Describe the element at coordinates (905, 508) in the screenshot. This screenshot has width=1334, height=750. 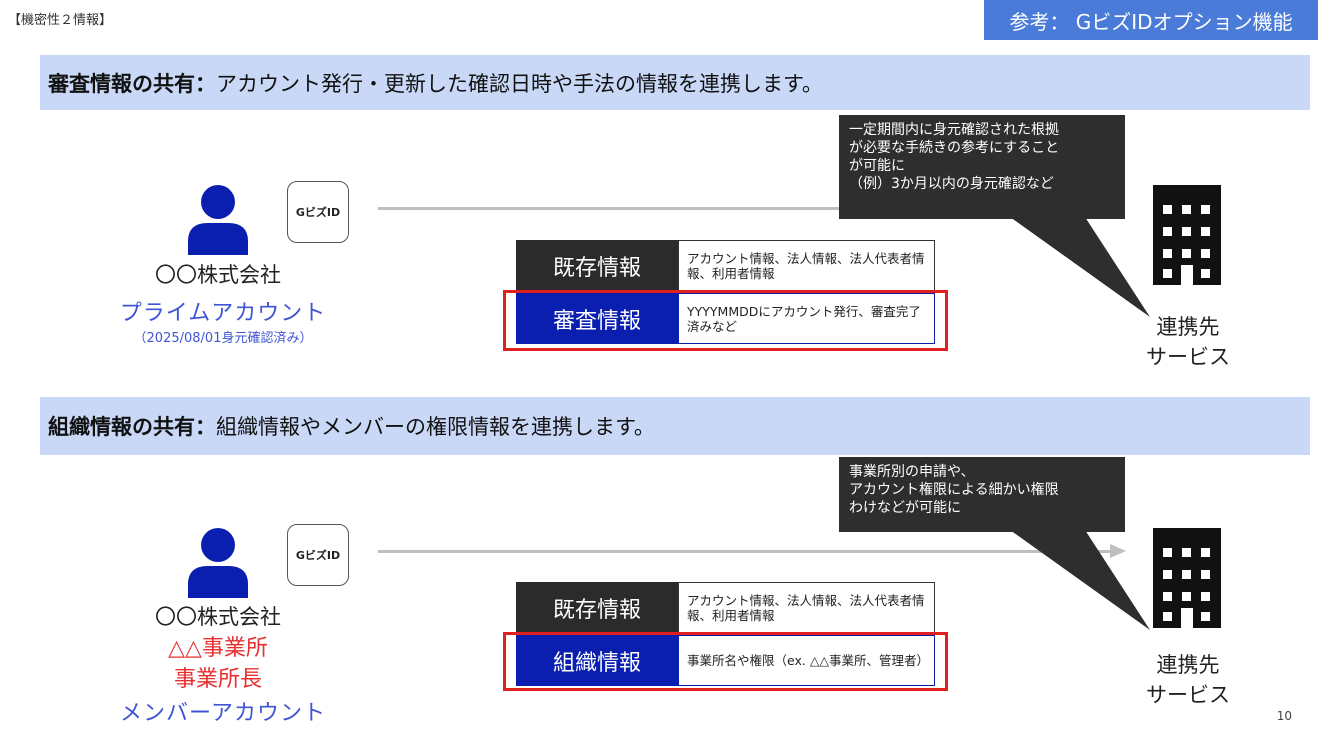
I see `callout-line: わけなどが可能に` at that location.